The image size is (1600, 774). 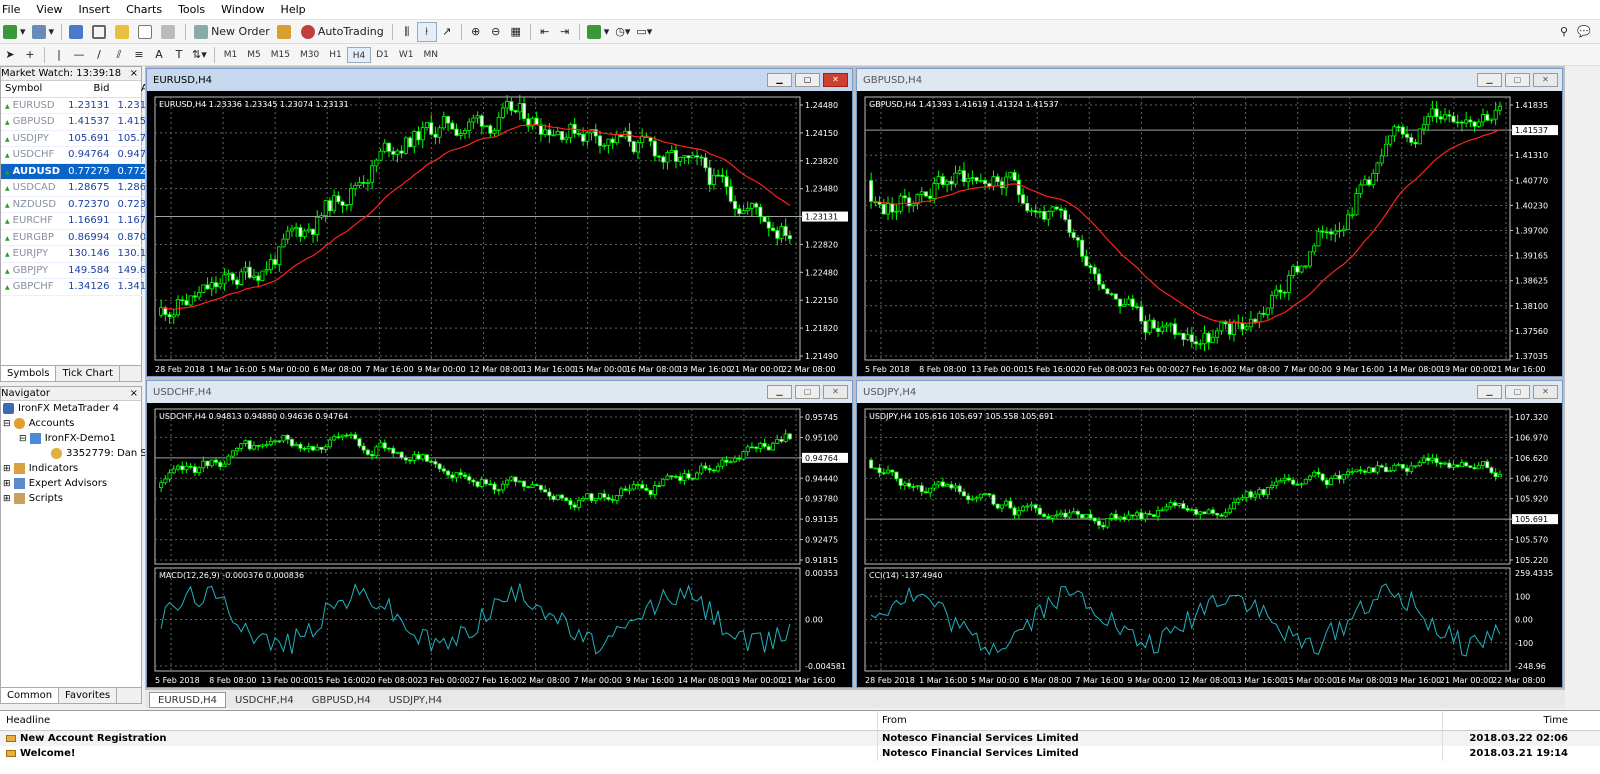 I want to click on text-label-icon: T, so click(x=179, y=55).